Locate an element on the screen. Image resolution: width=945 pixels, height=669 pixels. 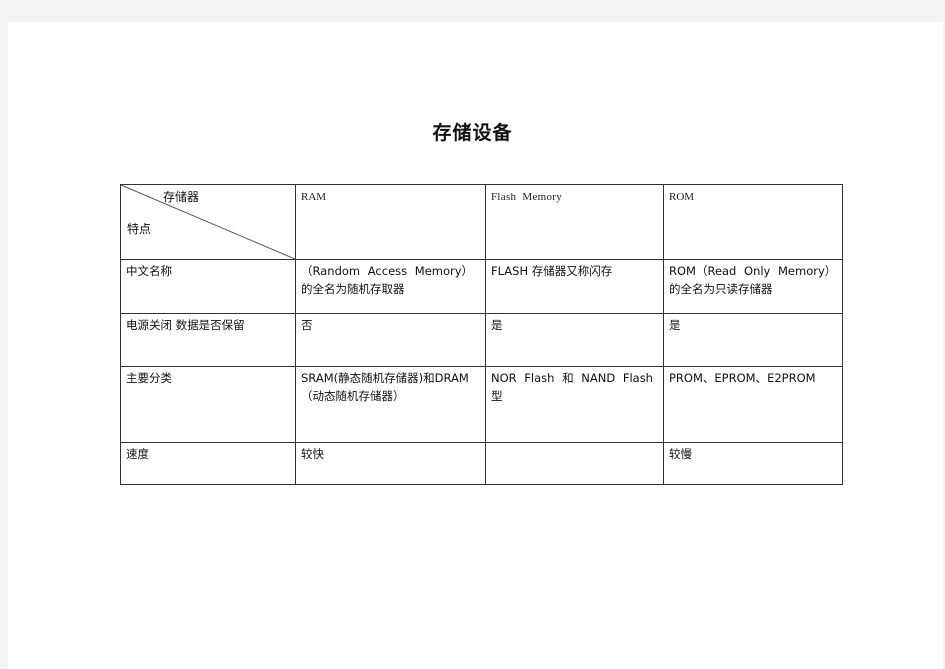
table-cell: 较快 is located at coordinates (390, 463).